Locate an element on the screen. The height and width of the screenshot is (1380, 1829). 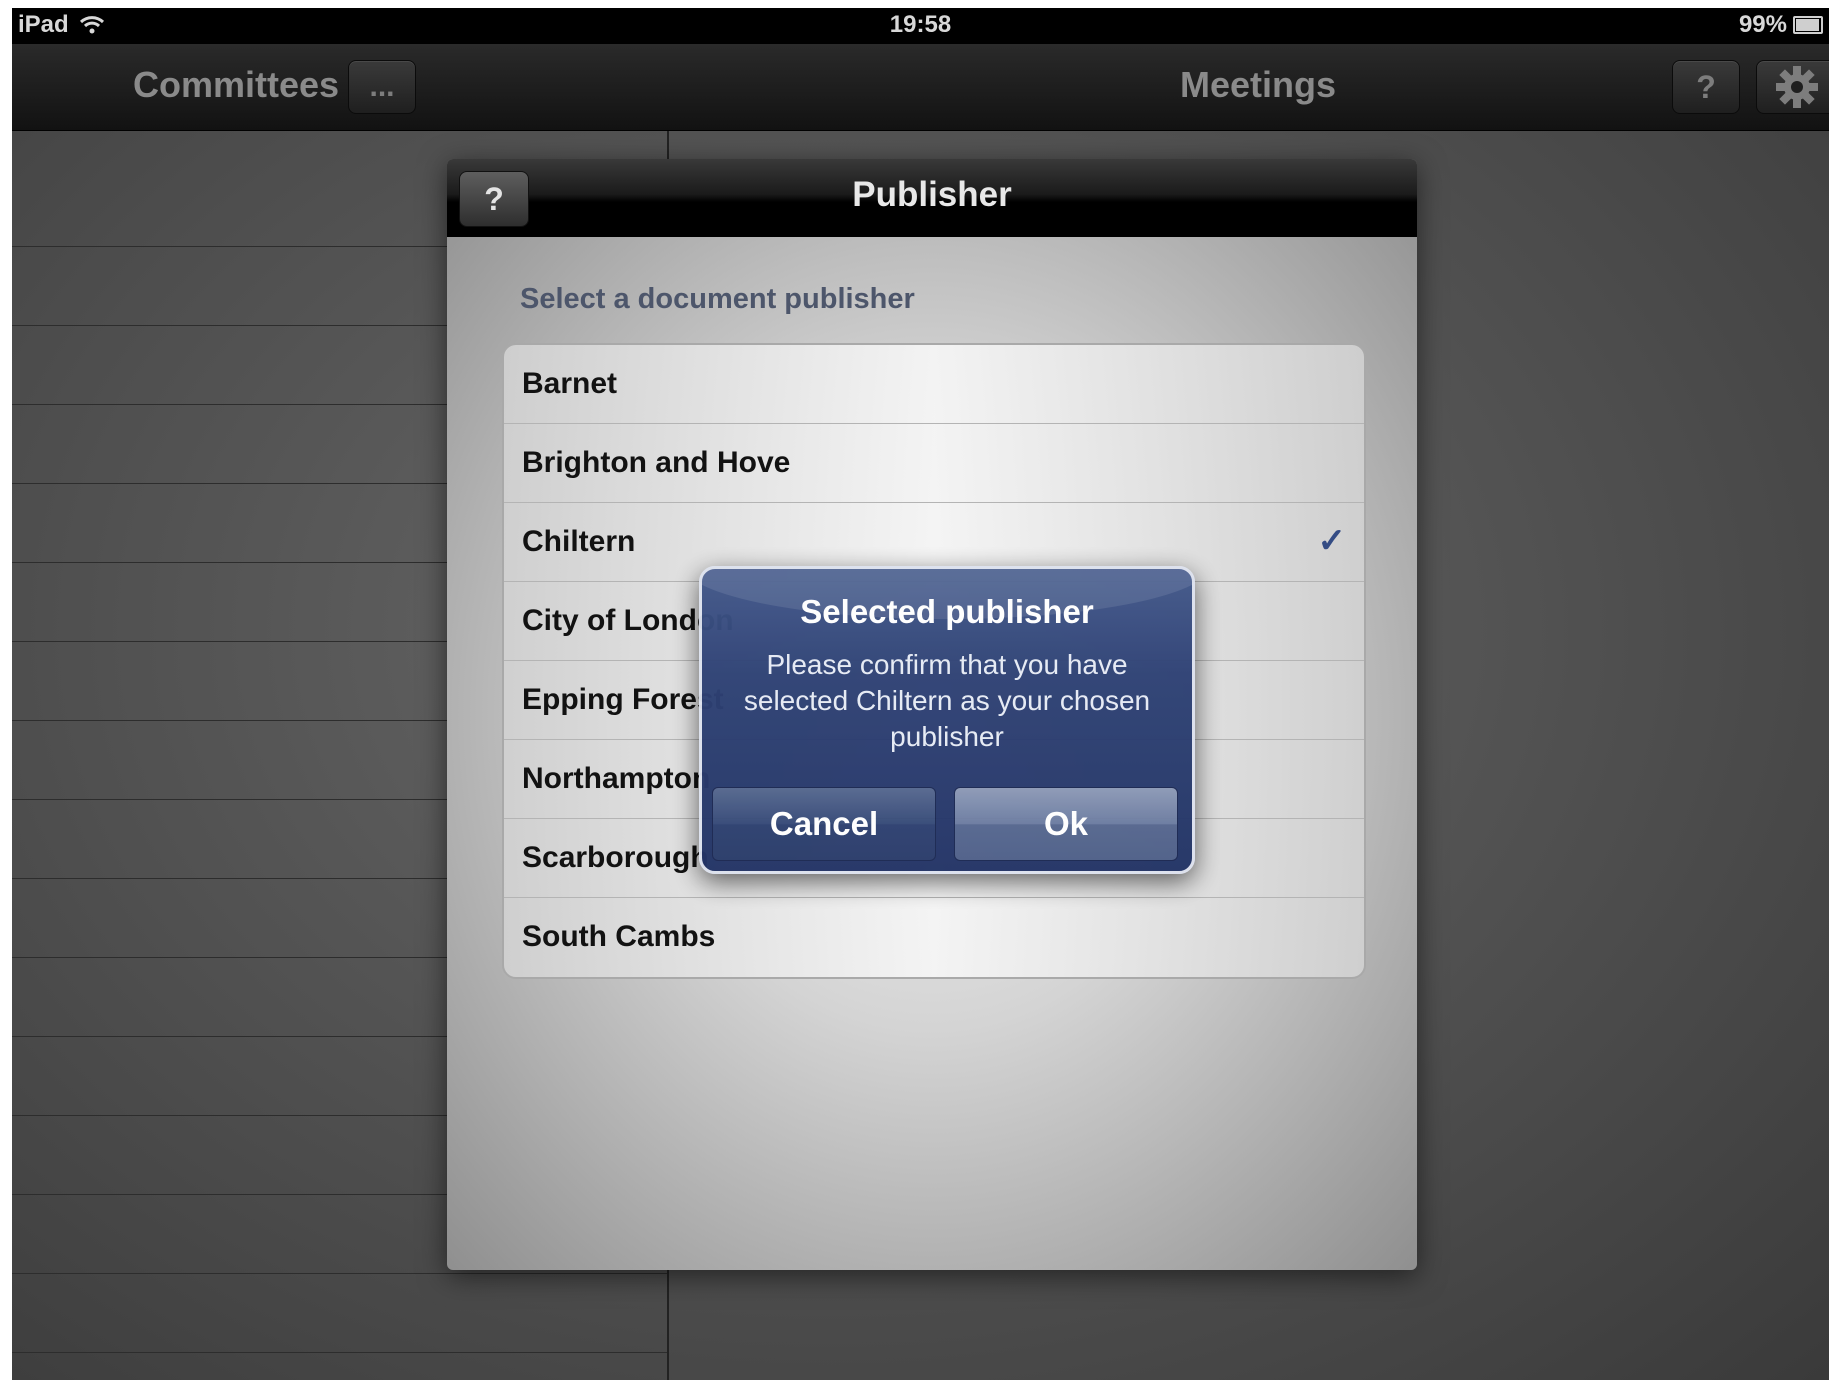
cancel-button: Cancel is located at coordinates (824, 824).